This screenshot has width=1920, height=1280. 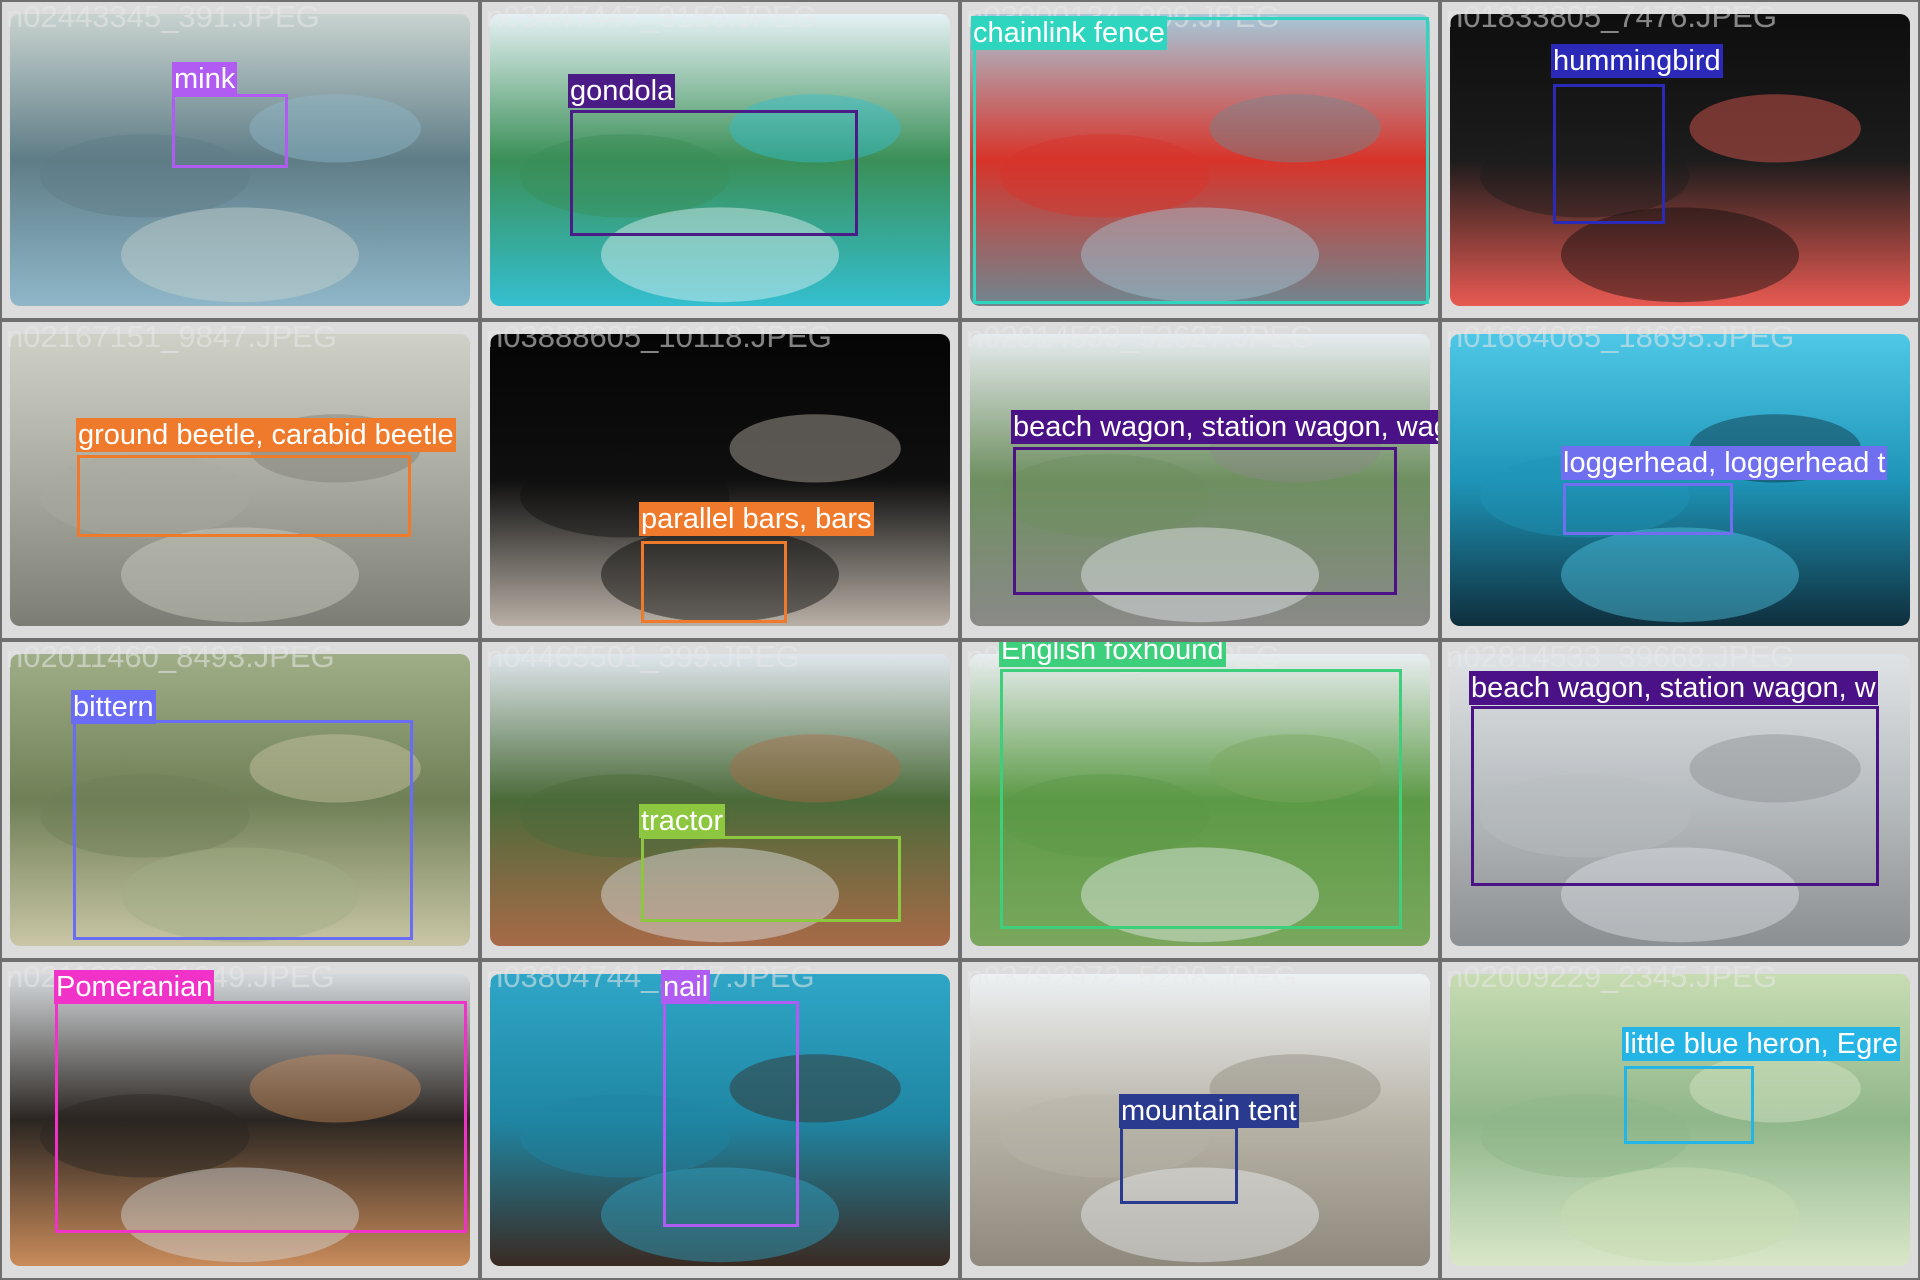 I want to click on detection-label: gondola, so click(x=622, y=91).